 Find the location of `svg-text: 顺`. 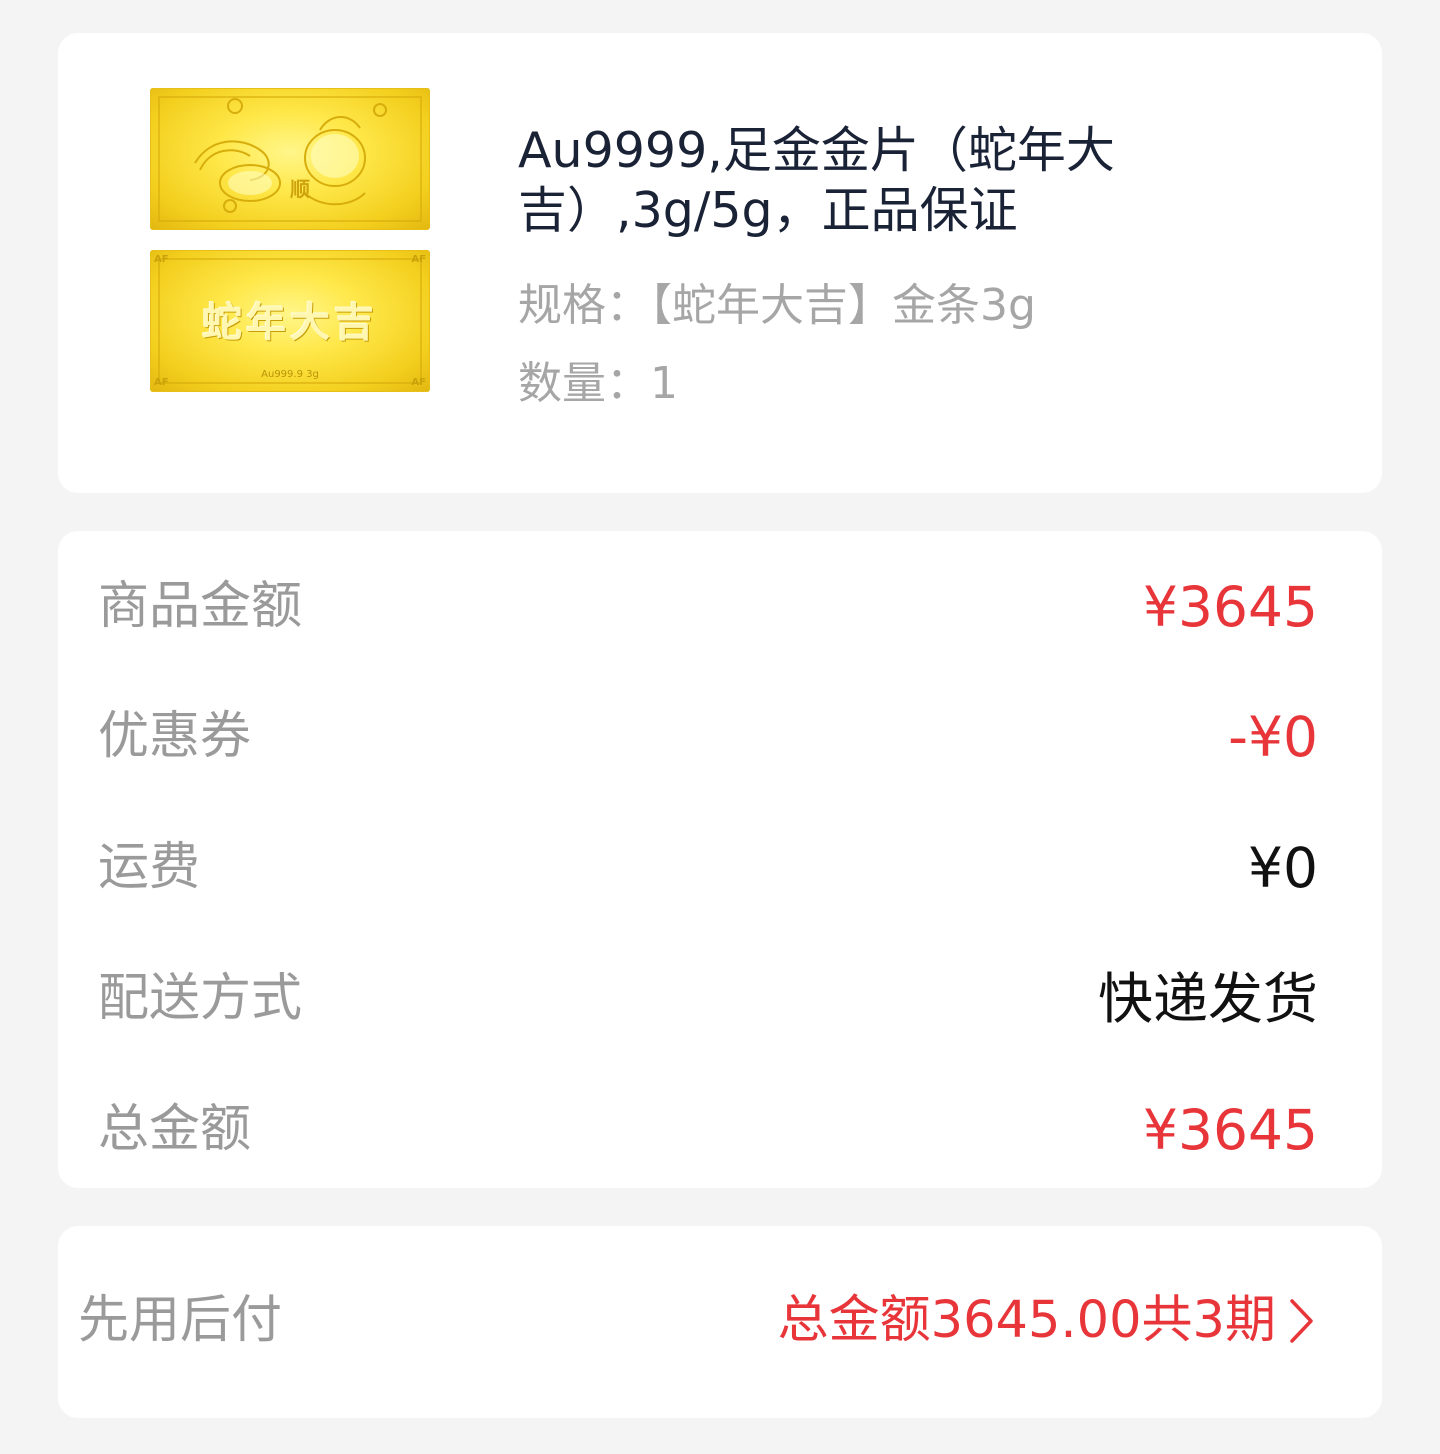

svg-text: 顺 is located at coordinates (300, 189).